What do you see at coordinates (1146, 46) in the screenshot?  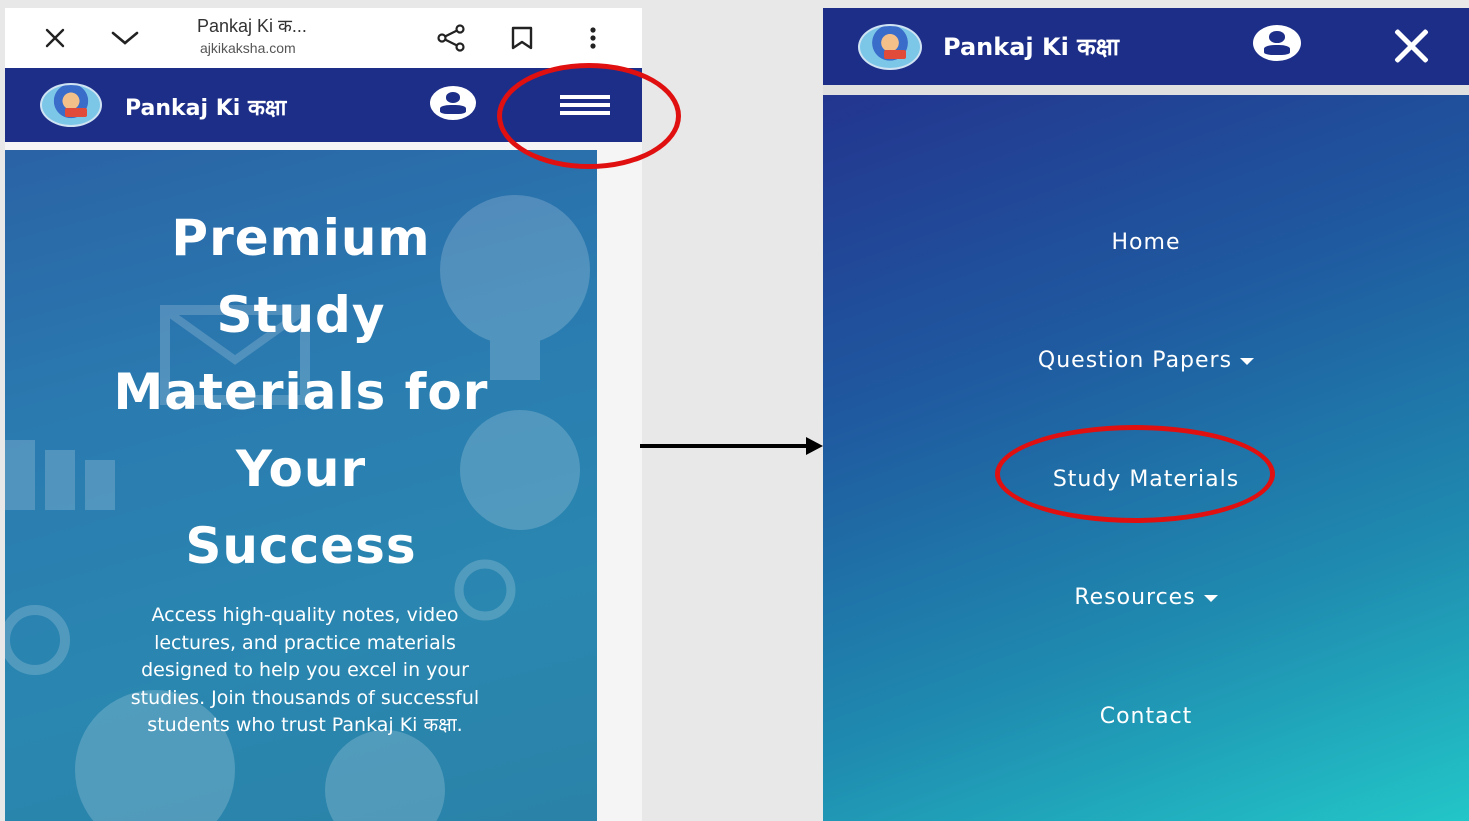 I see `site-navbar-open: Pankaj Ki कक्षा` at bounding box center [1146, 46].